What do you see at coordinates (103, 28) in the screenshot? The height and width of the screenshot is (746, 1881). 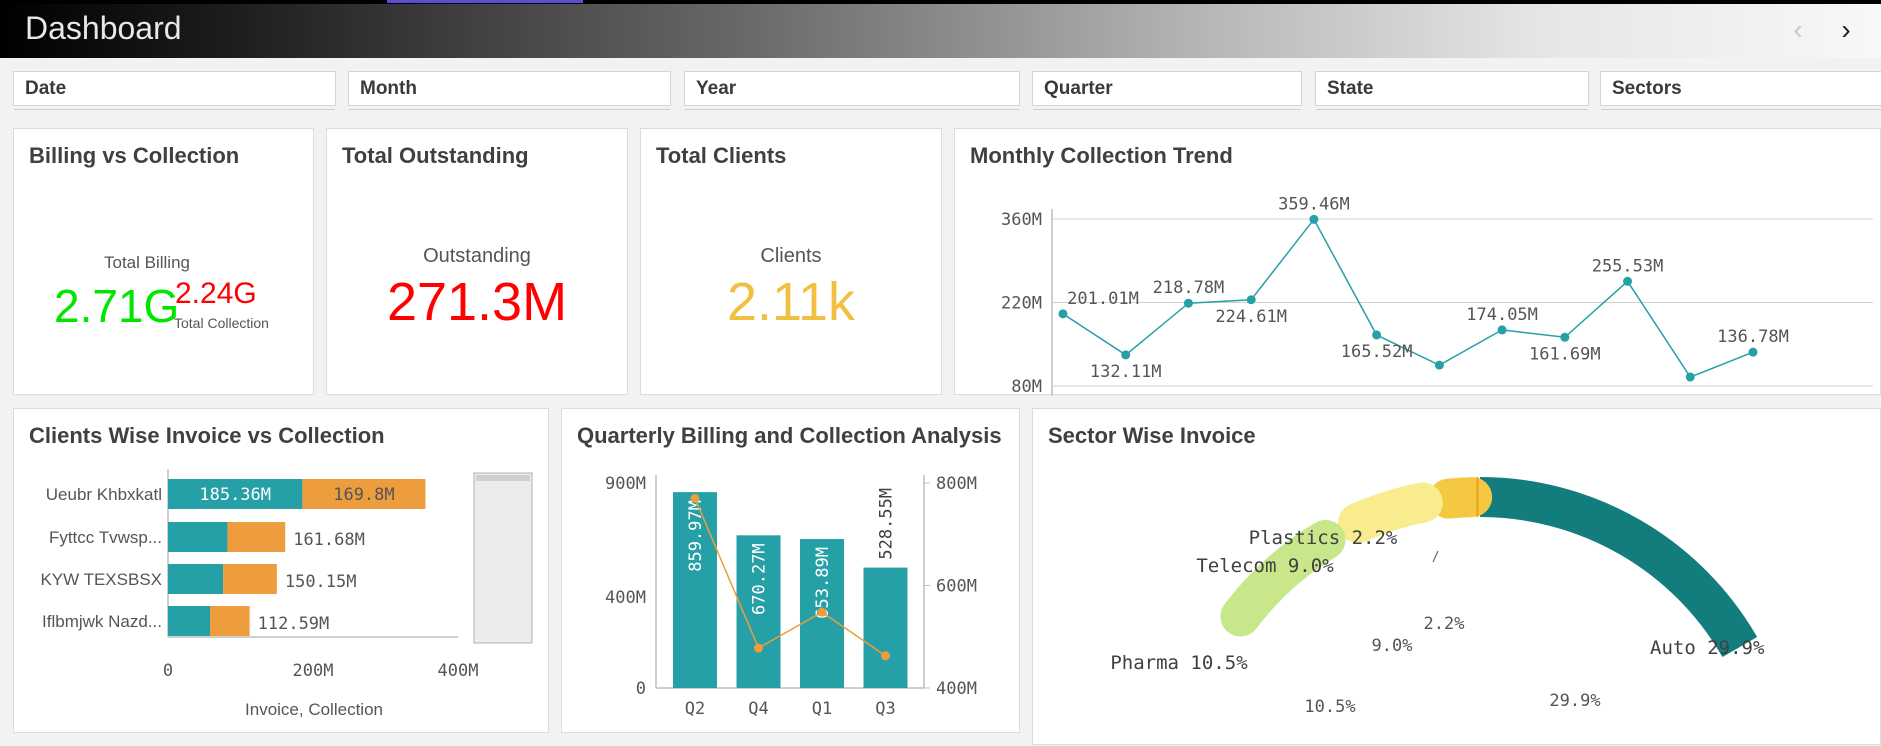 I see `page-title: Dashboard` at bounding box center [103, 28].